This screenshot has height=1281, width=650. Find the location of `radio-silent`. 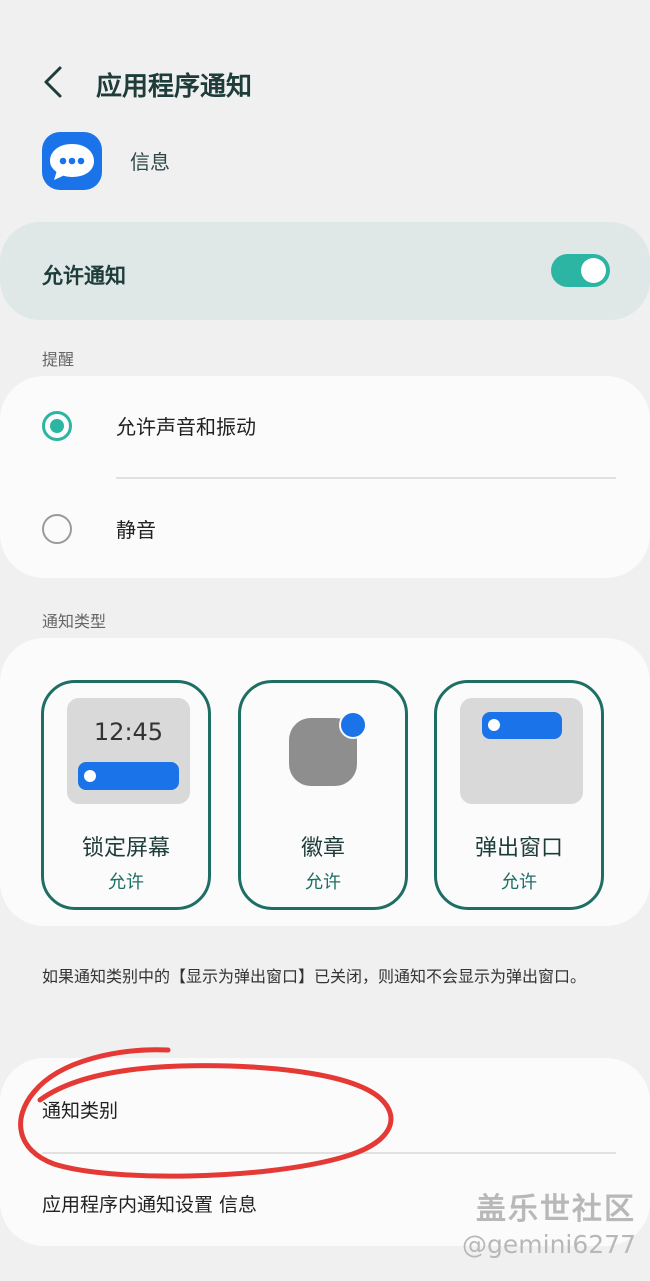

radio-silent is located at coordinates (57, 529).